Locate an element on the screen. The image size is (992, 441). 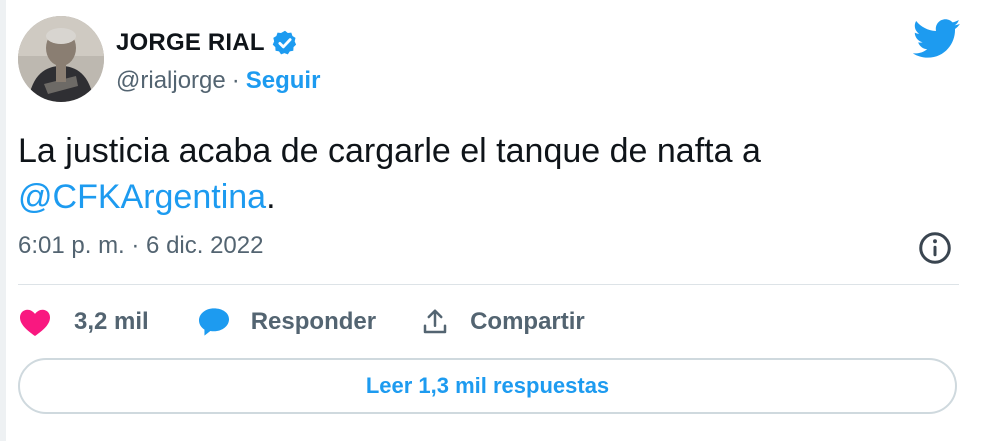
share-action: Compartir is located at coordinates (502, 322).